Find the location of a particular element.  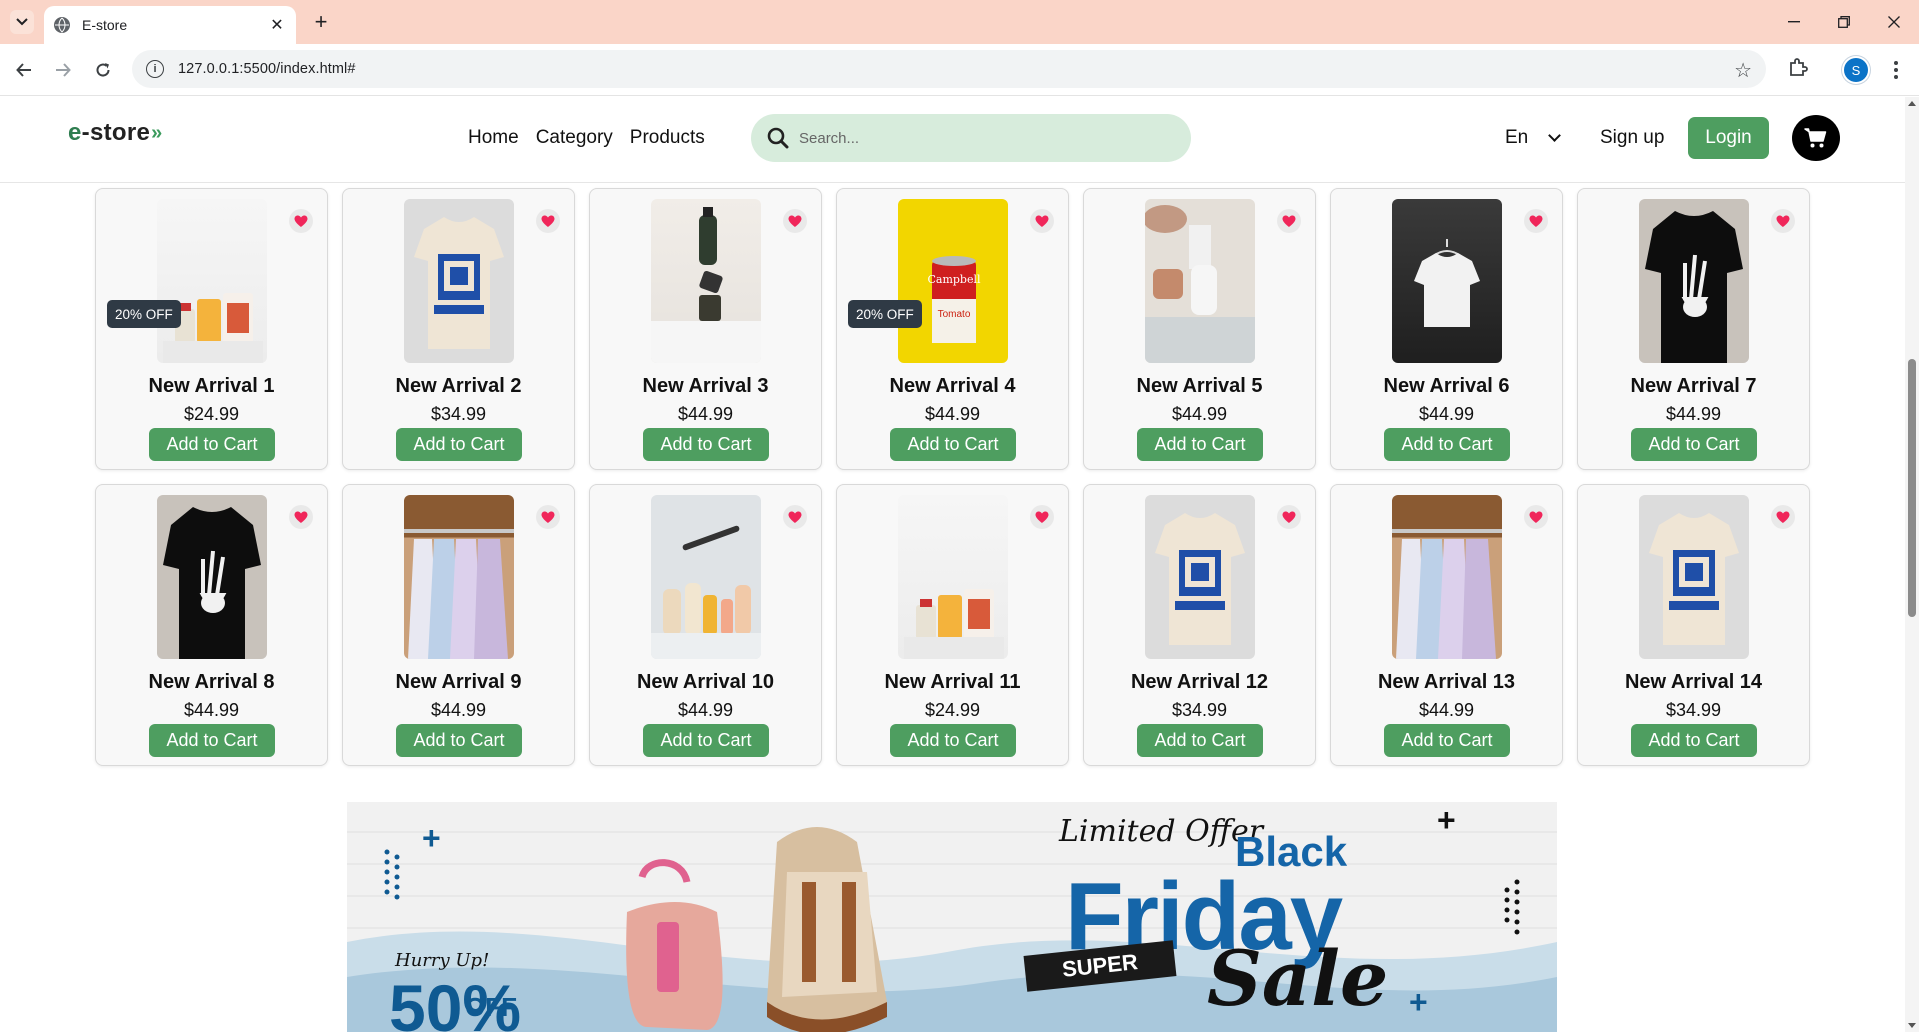

page-scrollbar is located at coordinates (1912, 564).